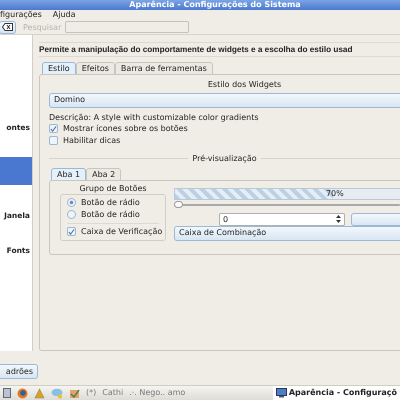 Image resolution: width=400 pixels, height=400 pixels. What do you see at coordinates (21, 15) in the screenshot?
I see `menu-item: figurações` at bounding box center [21, 15].